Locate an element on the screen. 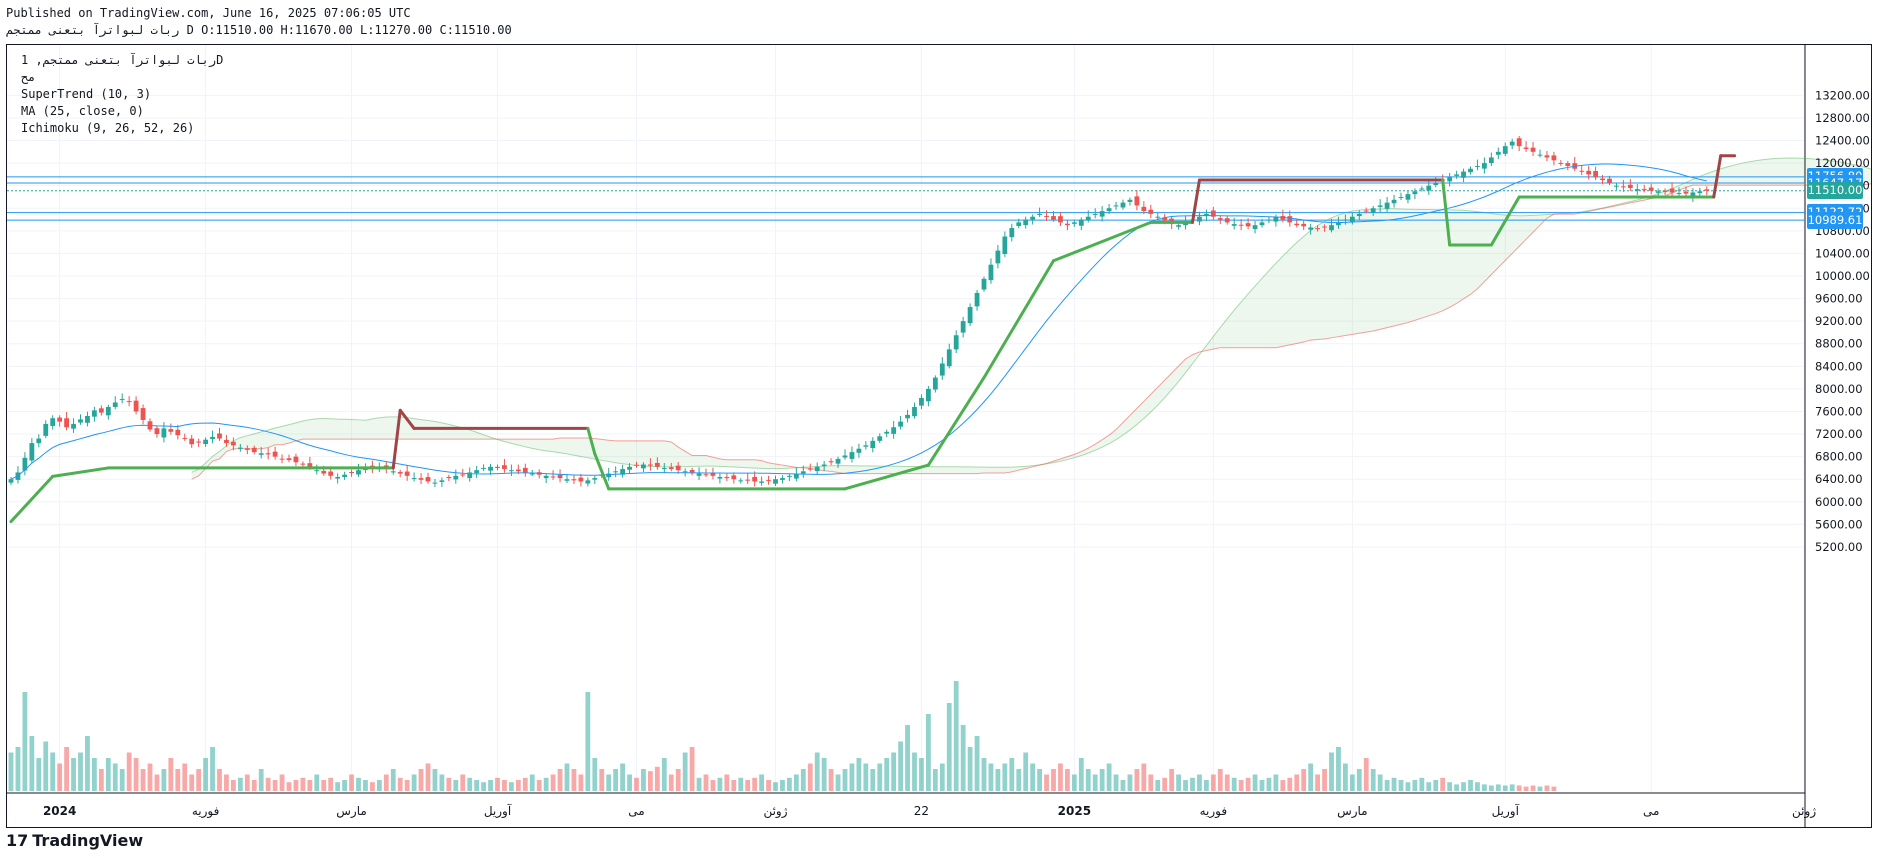 The width and height of the screenshot is (1878, 858). legend-supertrend: SuperTrend (10, 3) is located at coordinates (86, 94).